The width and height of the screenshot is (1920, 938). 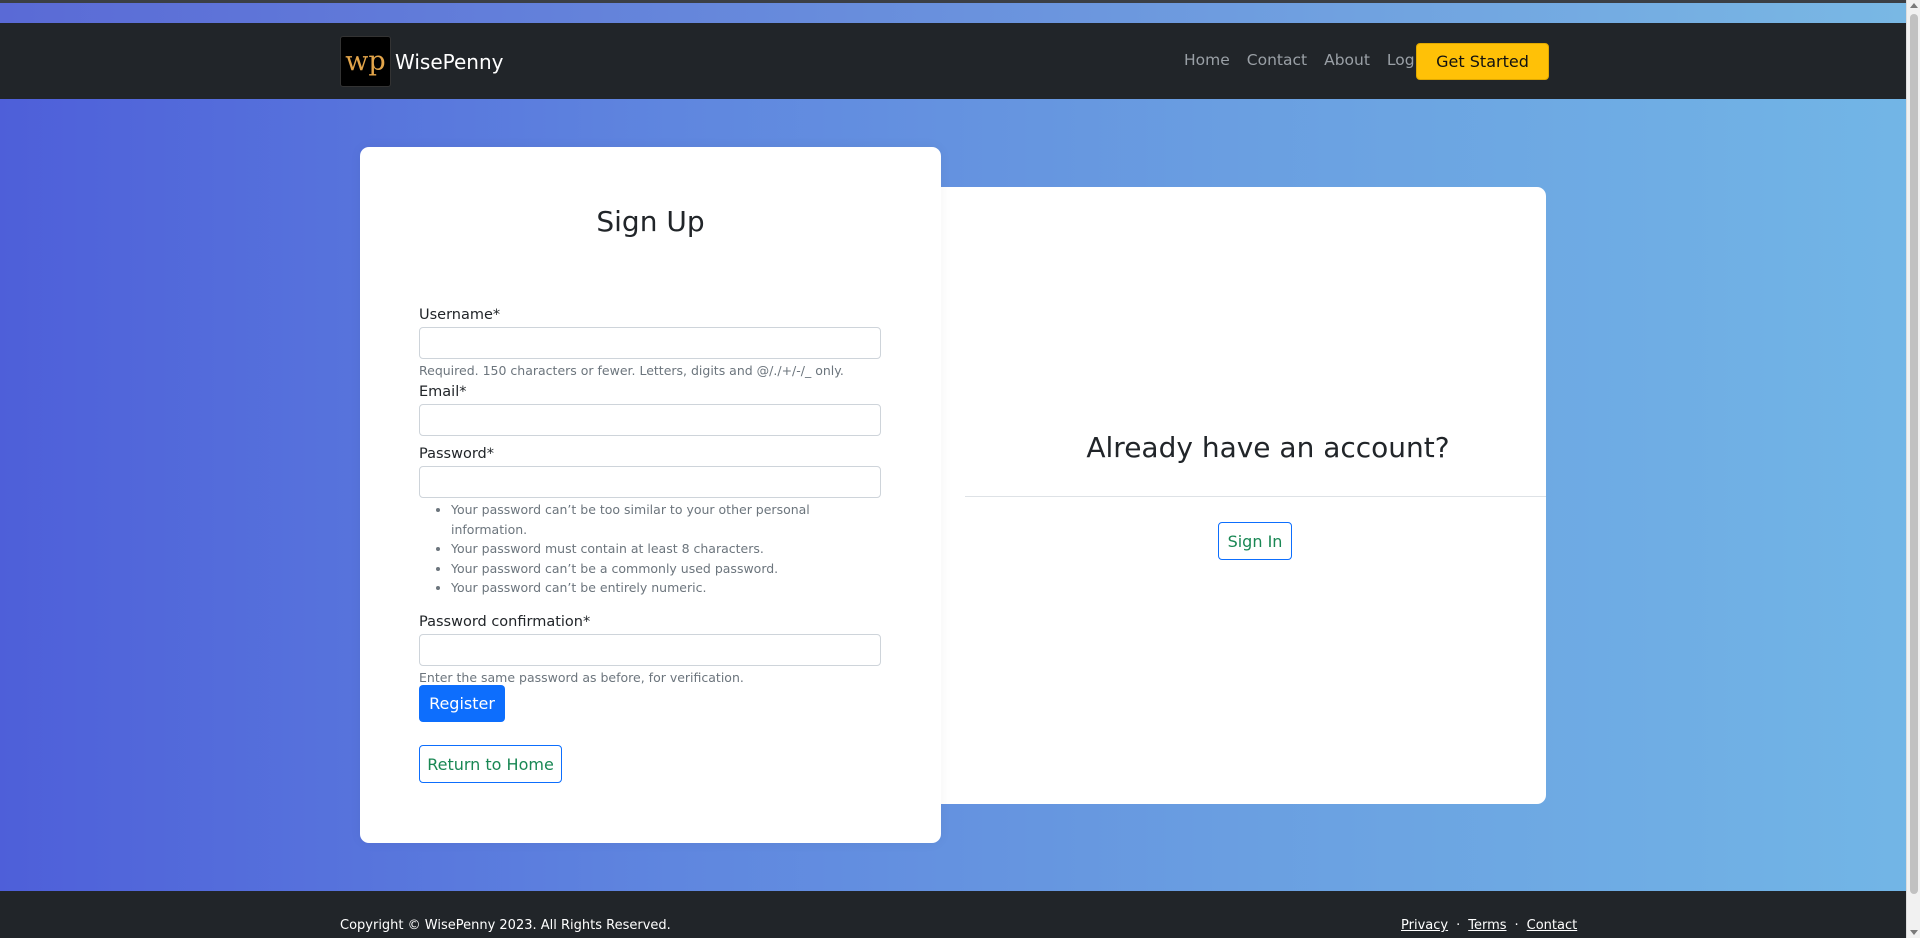 I want to click on footer-link-privacy: Privacy, so click(x=1424, y=925).